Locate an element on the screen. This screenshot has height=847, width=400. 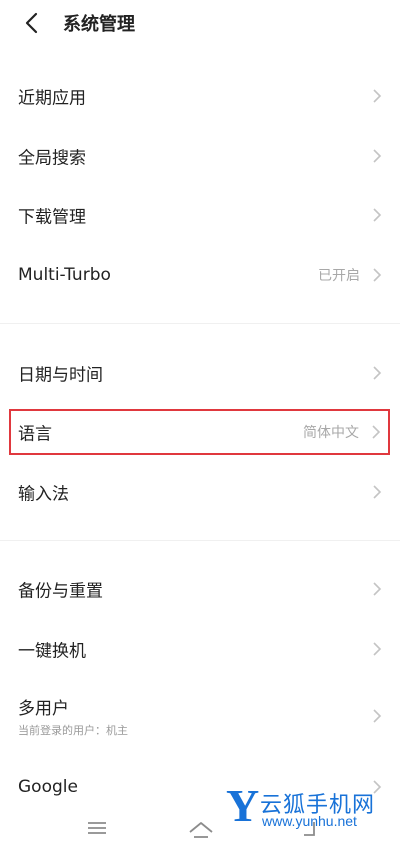
back-button is located at coordinates (34, 23).